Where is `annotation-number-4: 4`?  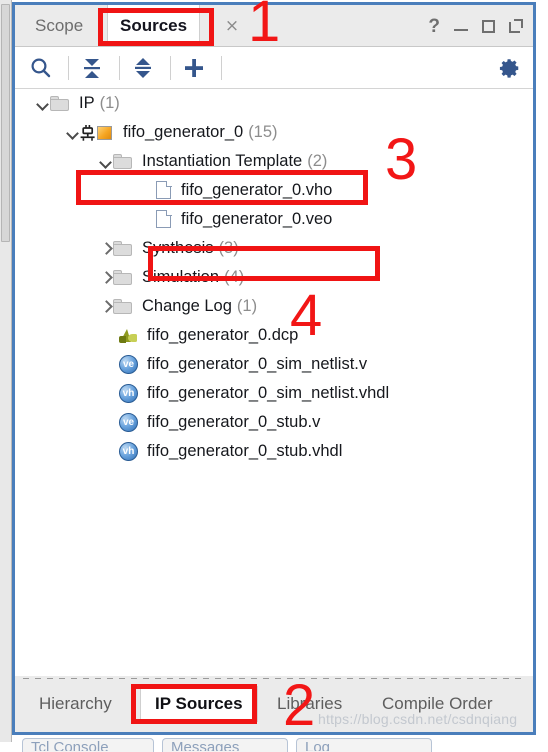 annotation-number-4: 4 is located at coordinates (306, 315).